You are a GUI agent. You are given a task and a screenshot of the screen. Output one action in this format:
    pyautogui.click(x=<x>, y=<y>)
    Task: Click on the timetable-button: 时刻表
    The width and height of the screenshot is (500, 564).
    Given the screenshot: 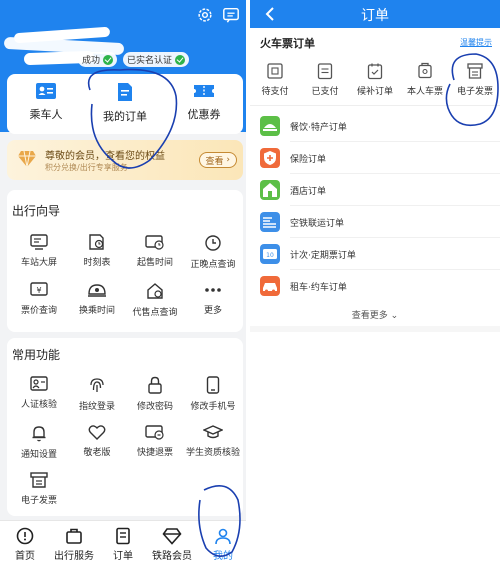 What is the action you would take?
    pyautogui.click(x=97, y=251)
    